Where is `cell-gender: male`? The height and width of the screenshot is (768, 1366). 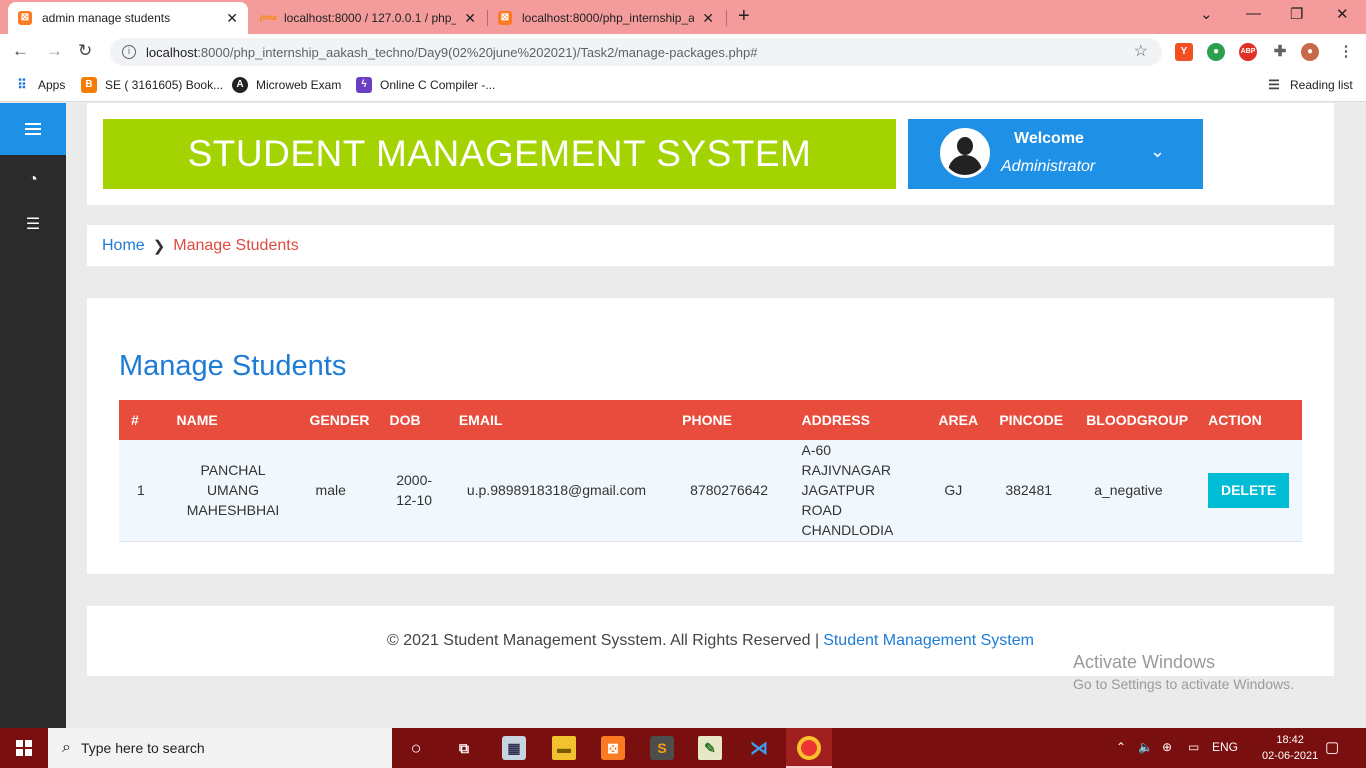
cell-gender: male is located at coordinates (330, 490).